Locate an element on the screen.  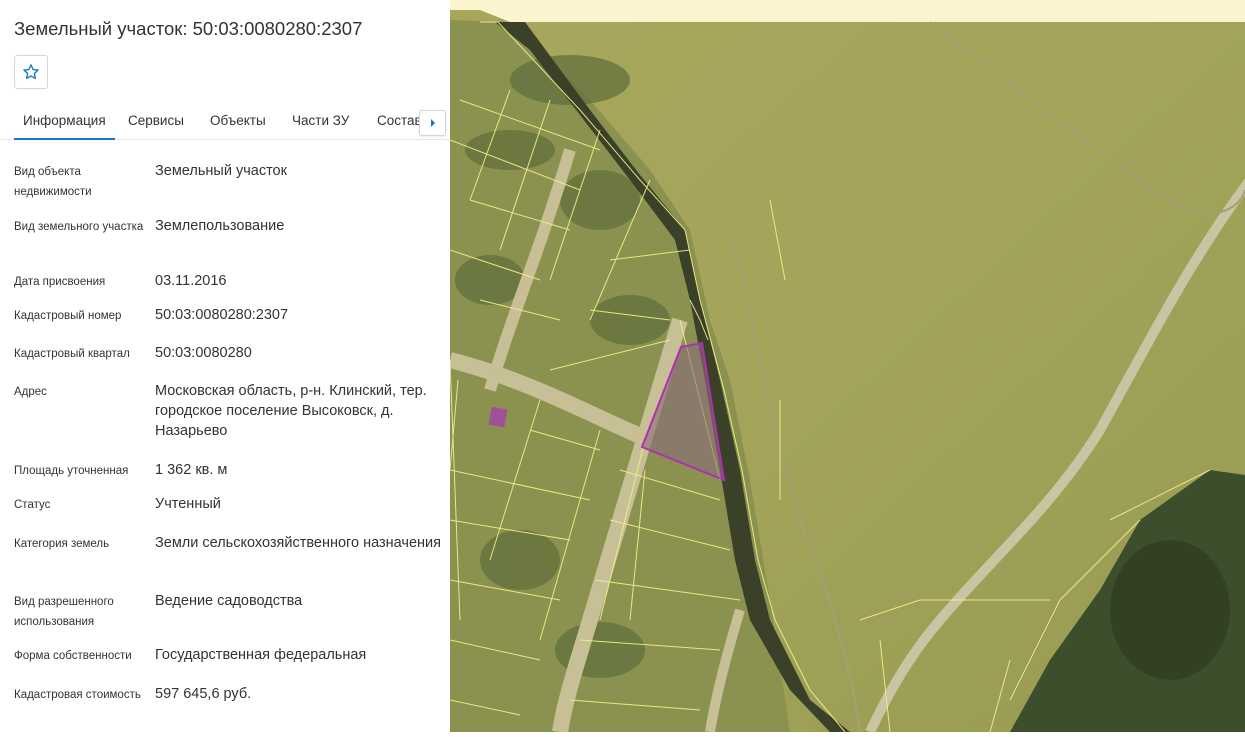
property-label: Категория земель is located at coordinates (62, 544).